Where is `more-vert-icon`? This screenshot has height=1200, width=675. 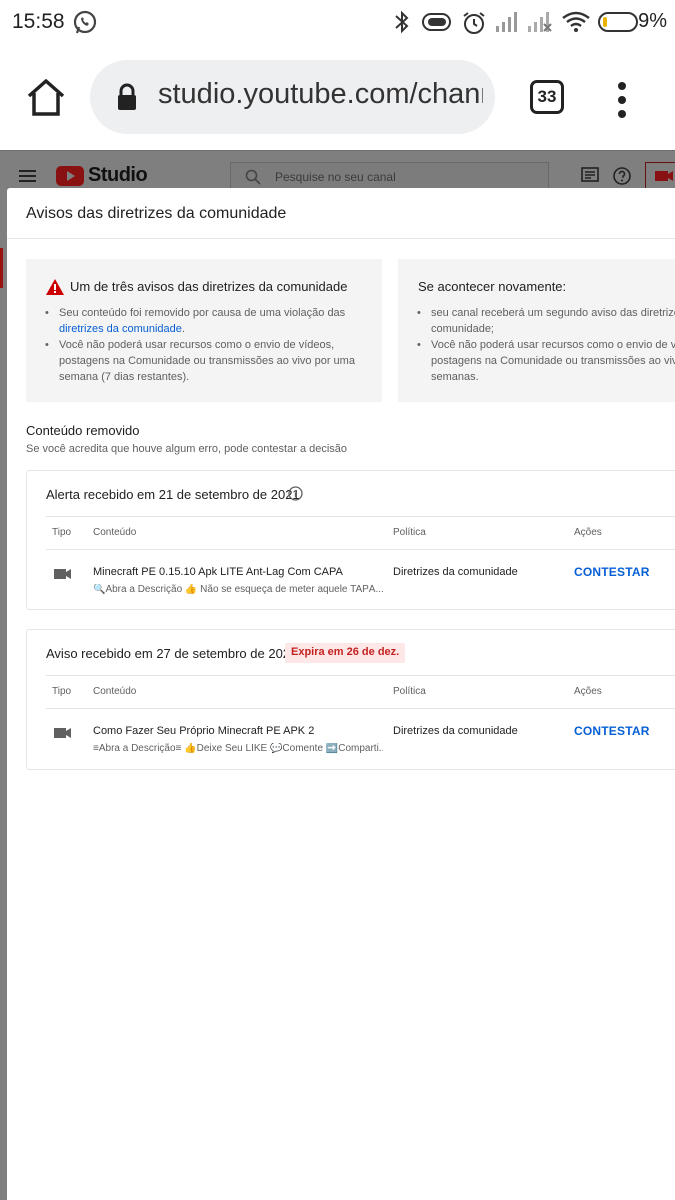 more-vert-icon is located at coordinates (622, 100).